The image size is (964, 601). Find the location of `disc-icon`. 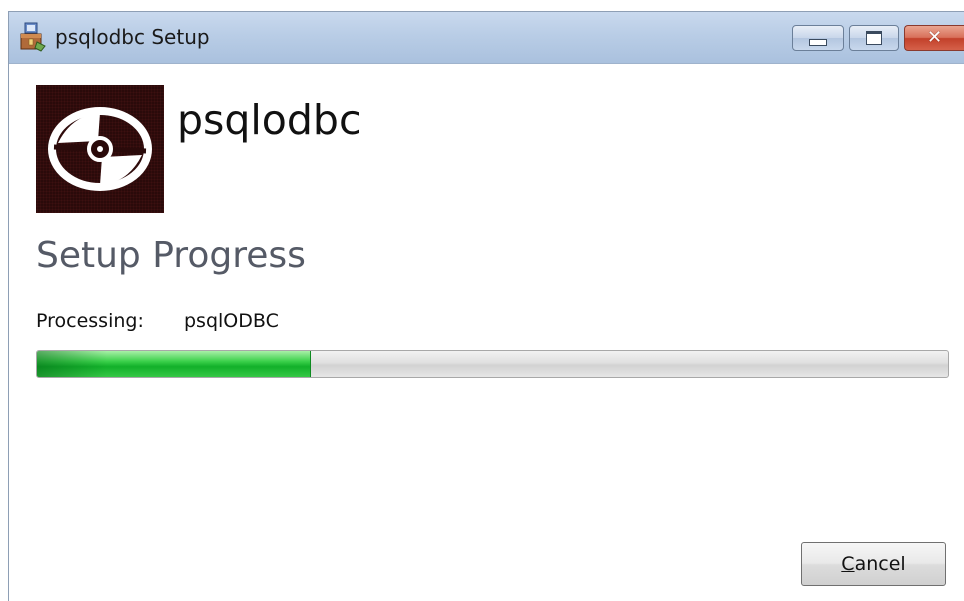

disc-icon is located at coordinates (100, 149).